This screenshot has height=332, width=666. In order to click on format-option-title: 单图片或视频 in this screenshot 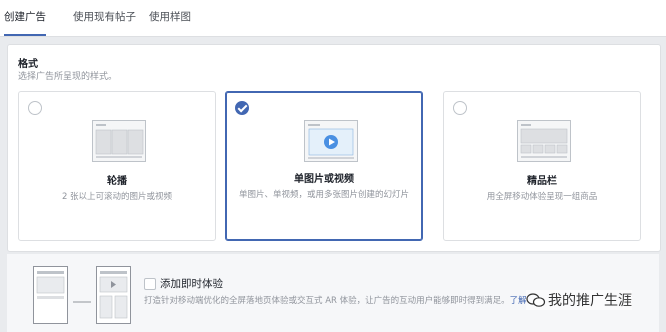, I will do `click(324, 179)`.